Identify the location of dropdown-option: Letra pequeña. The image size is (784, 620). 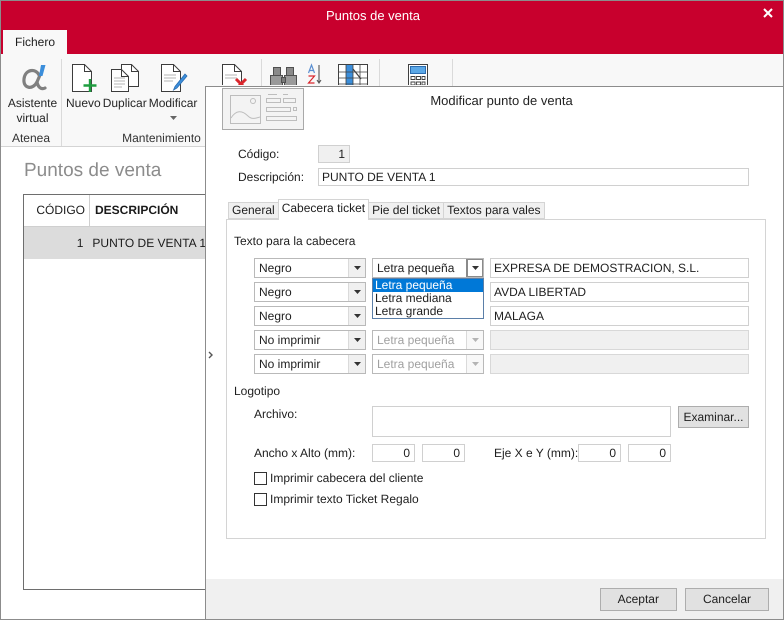
(428, 285).